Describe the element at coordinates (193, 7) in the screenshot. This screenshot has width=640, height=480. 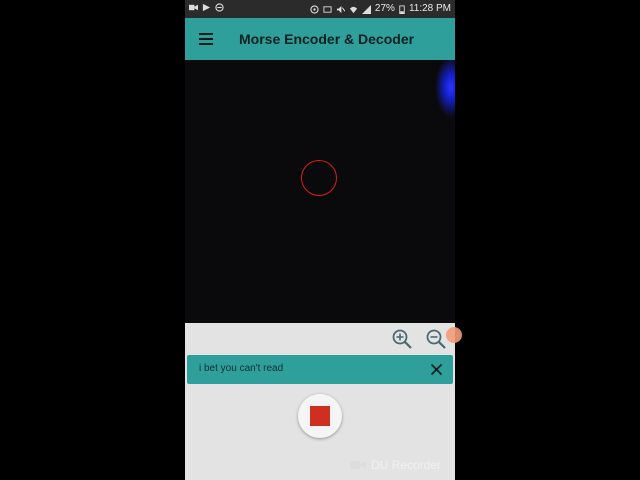
I see `video-icon` at that location.